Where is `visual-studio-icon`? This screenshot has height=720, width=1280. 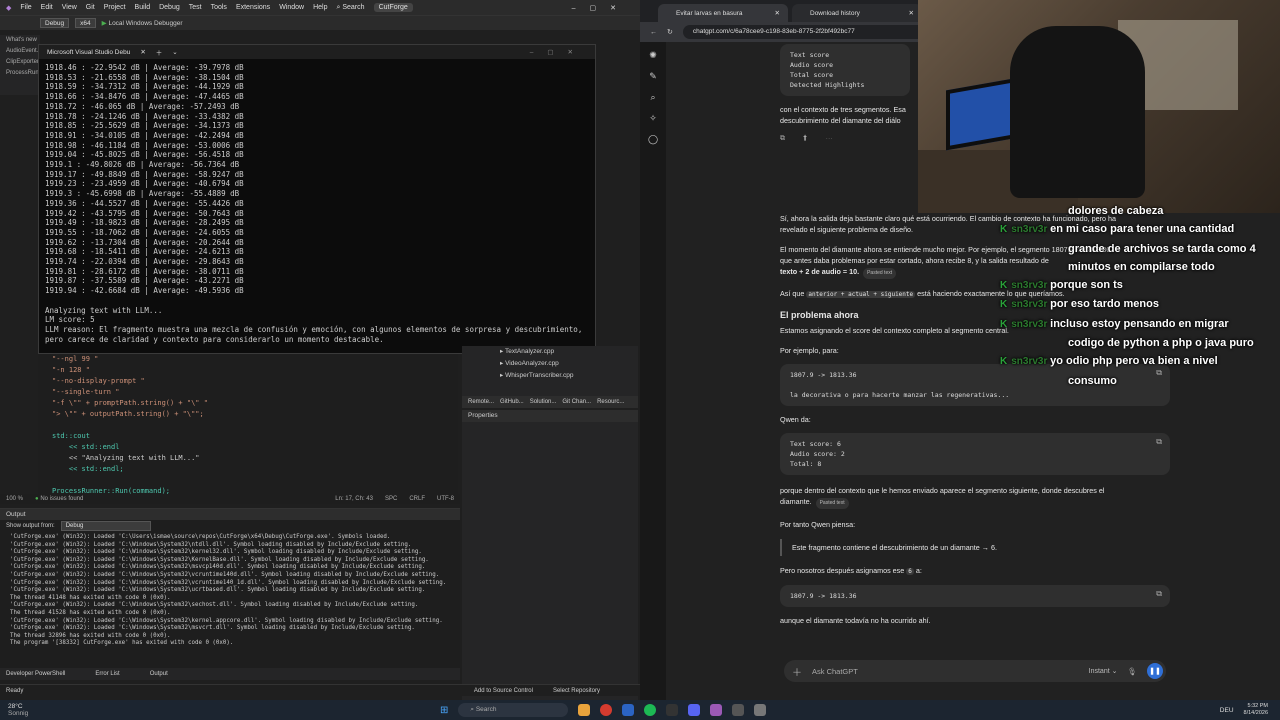 visual-studio-icon is located at coordinates (716, 710).